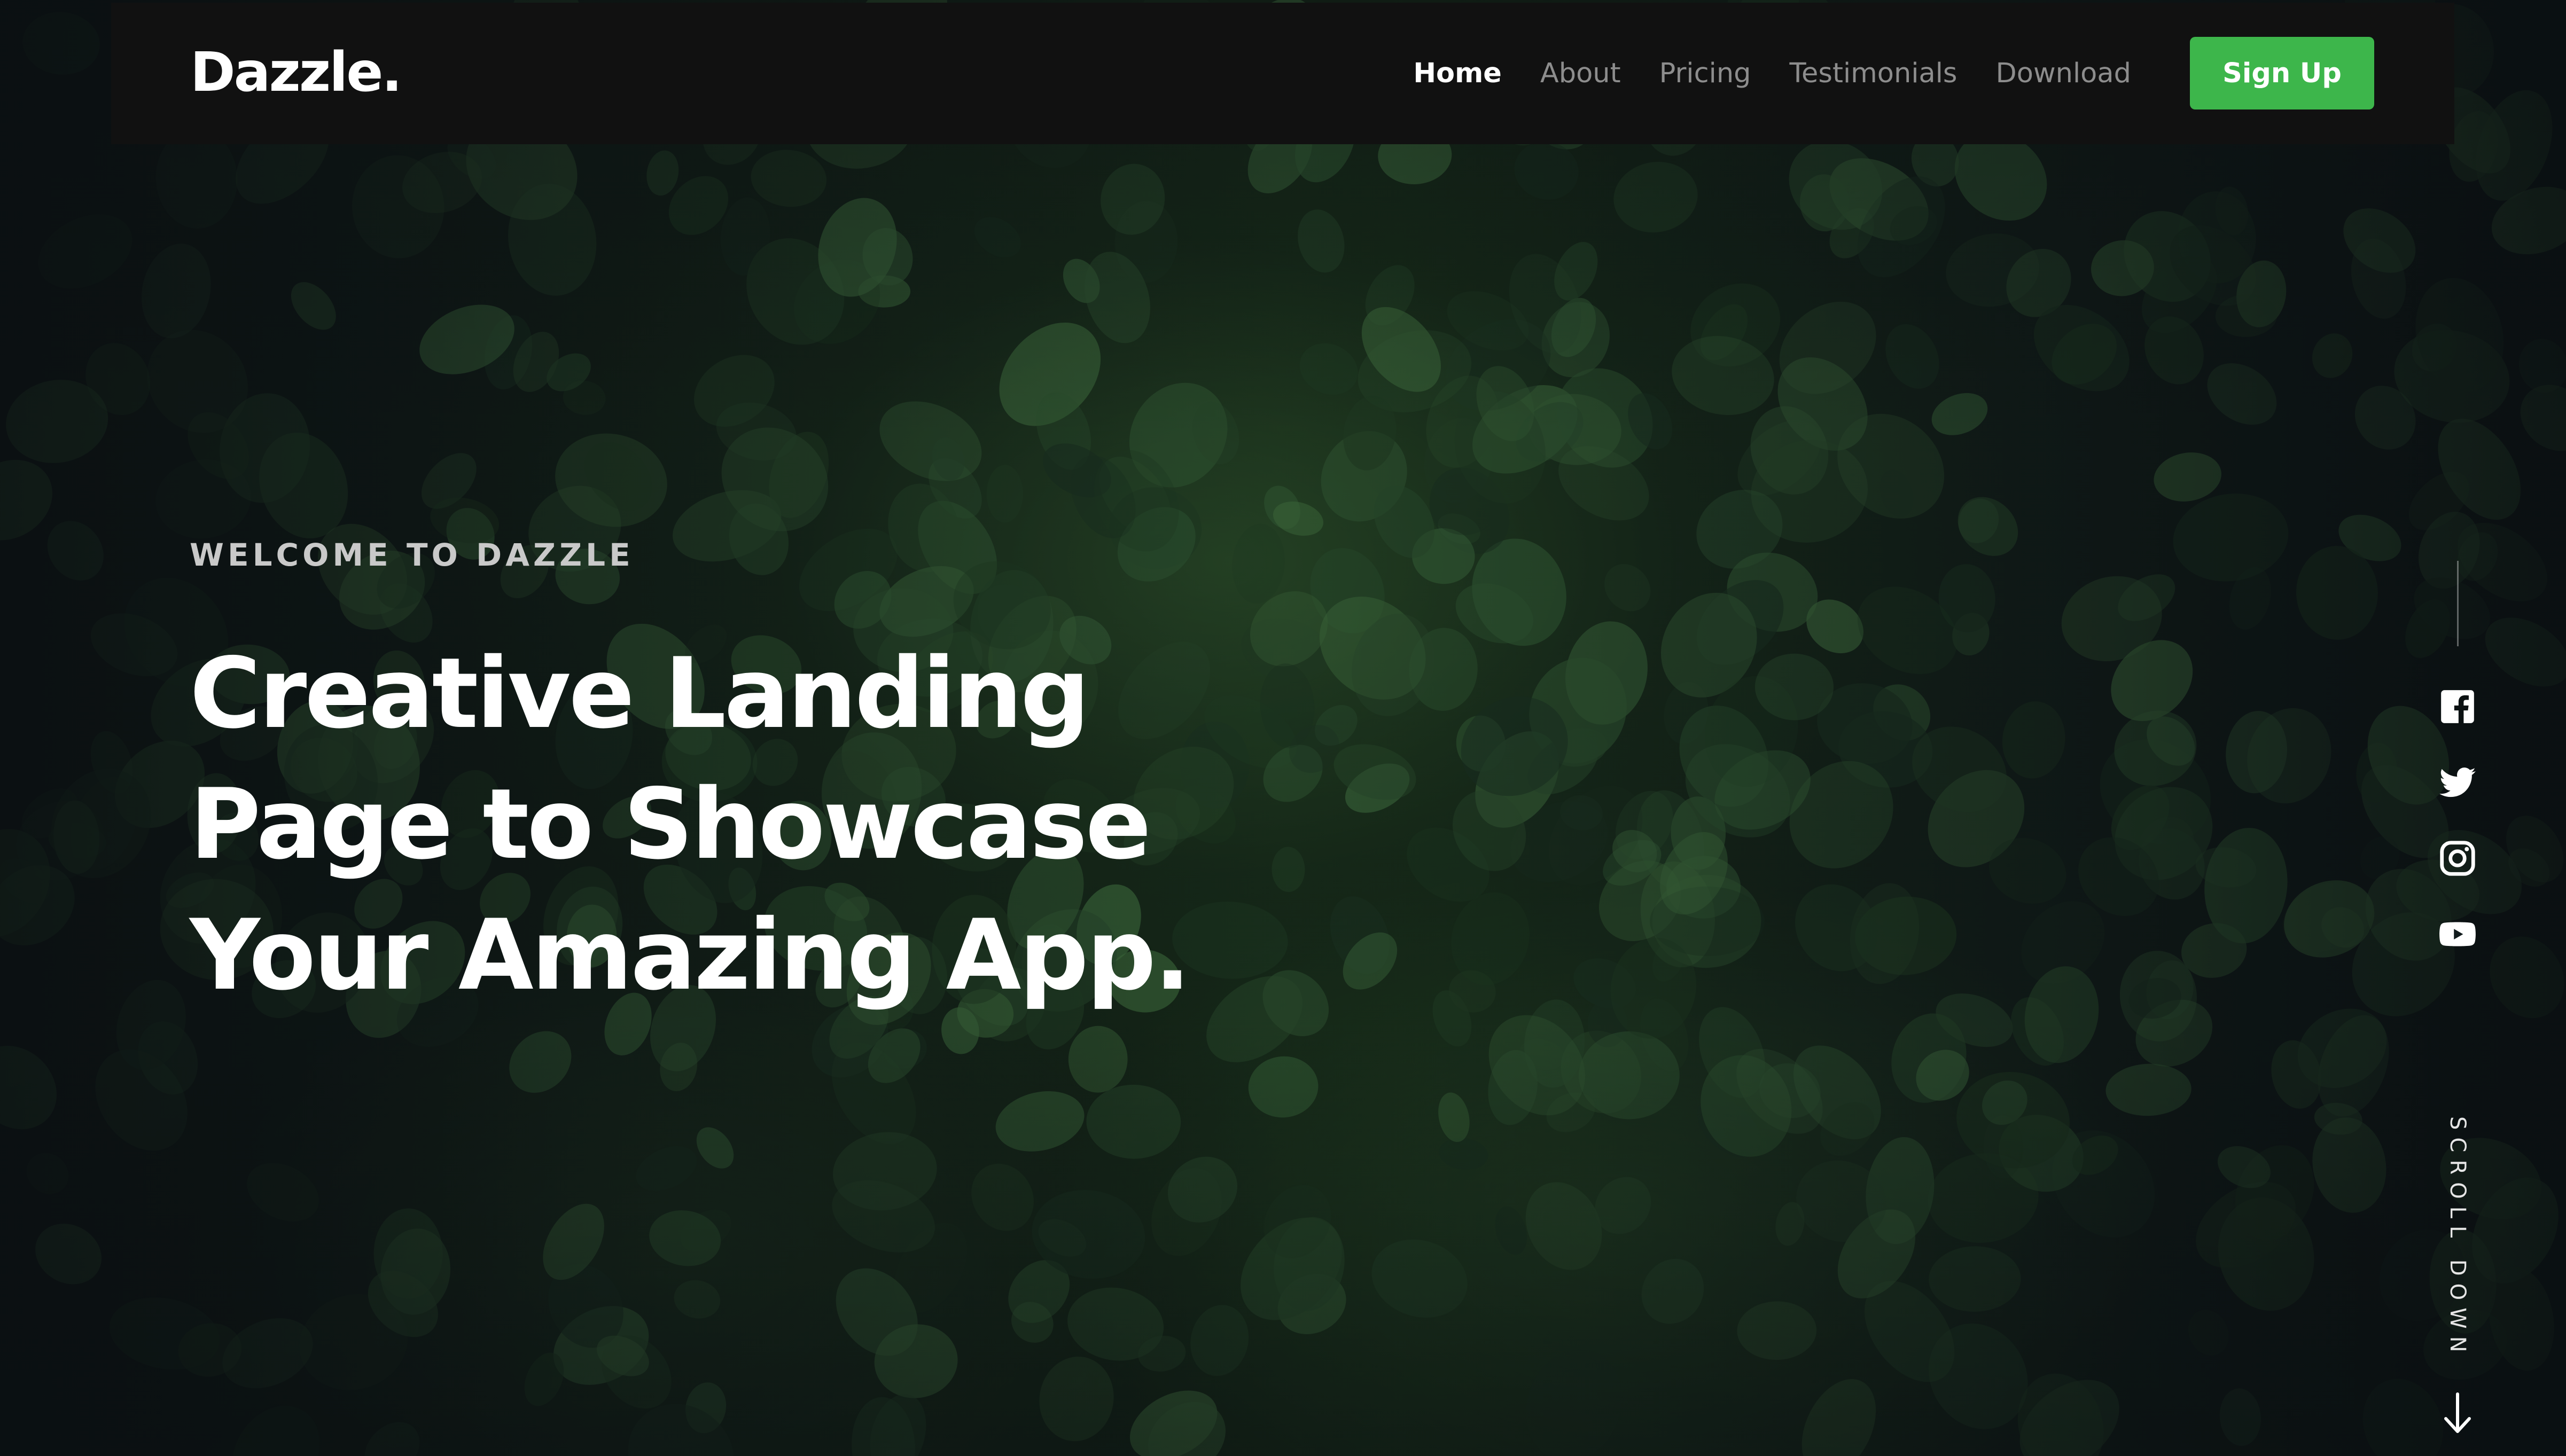  Describe the element at coordinates (2458, 603) in the screenshot. I see `rail-divider` at that location.